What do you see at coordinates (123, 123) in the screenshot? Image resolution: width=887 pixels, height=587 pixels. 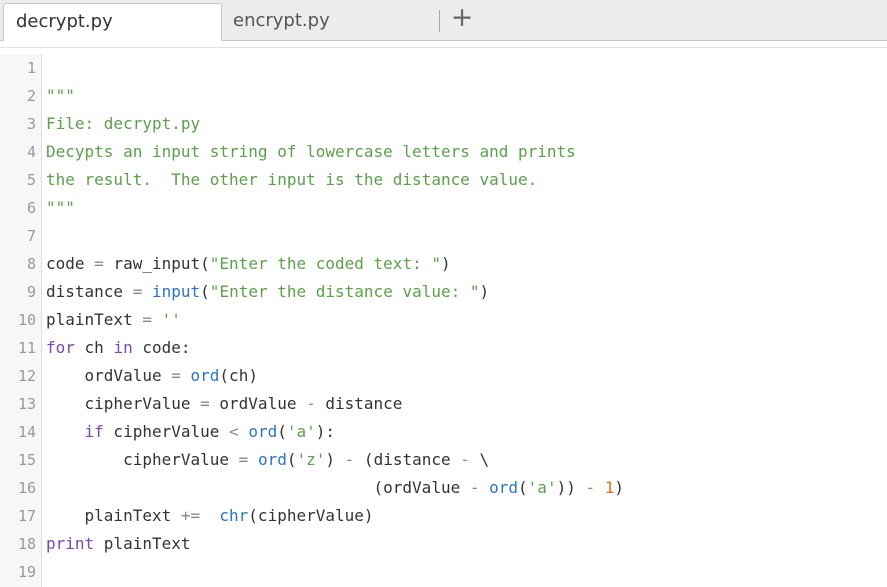 I see `code-token: File: decrypt.py` at bounding box center [123, 123].